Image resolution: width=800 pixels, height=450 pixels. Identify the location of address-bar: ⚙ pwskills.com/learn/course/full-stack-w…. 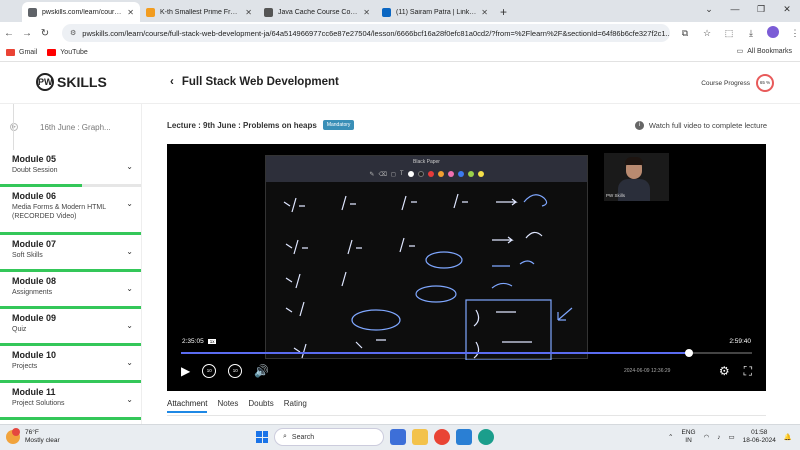
(366, 33).